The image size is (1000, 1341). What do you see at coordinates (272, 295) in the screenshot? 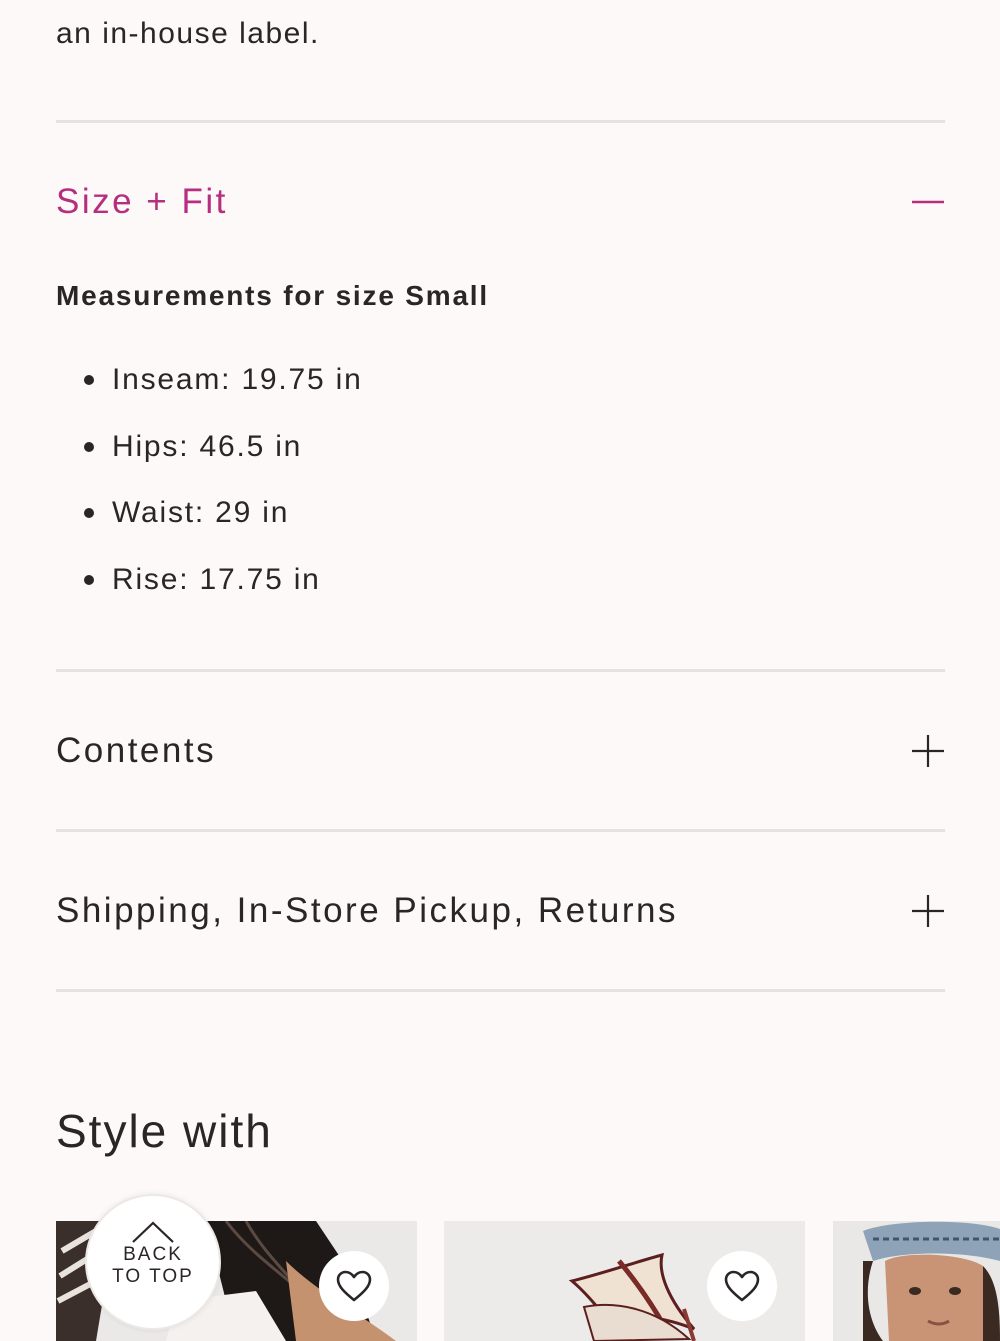
I see `measurements-heading: Measurements for size Small` at bounding box center [272, 295].